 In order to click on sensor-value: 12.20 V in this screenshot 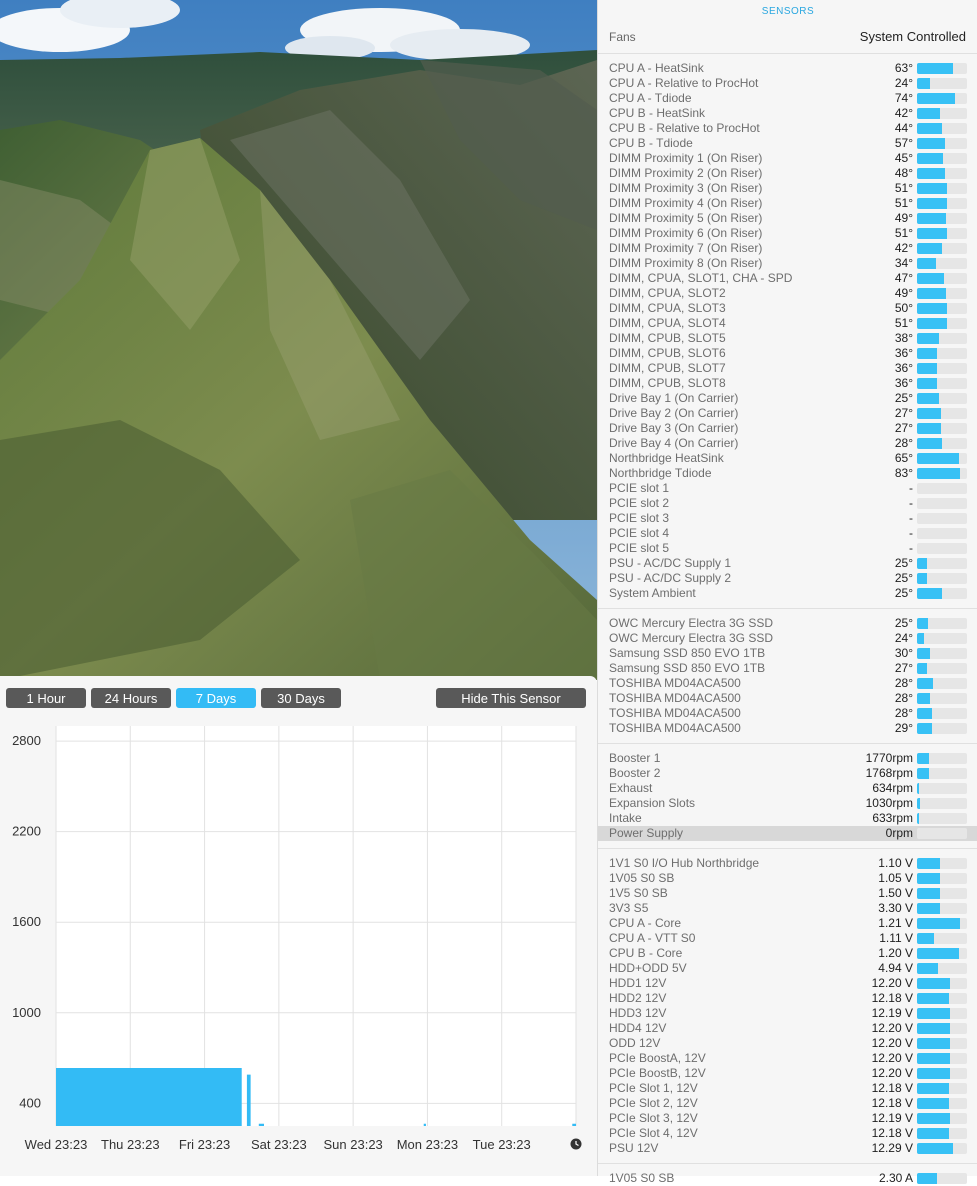, I will do `click(892, 983)`.